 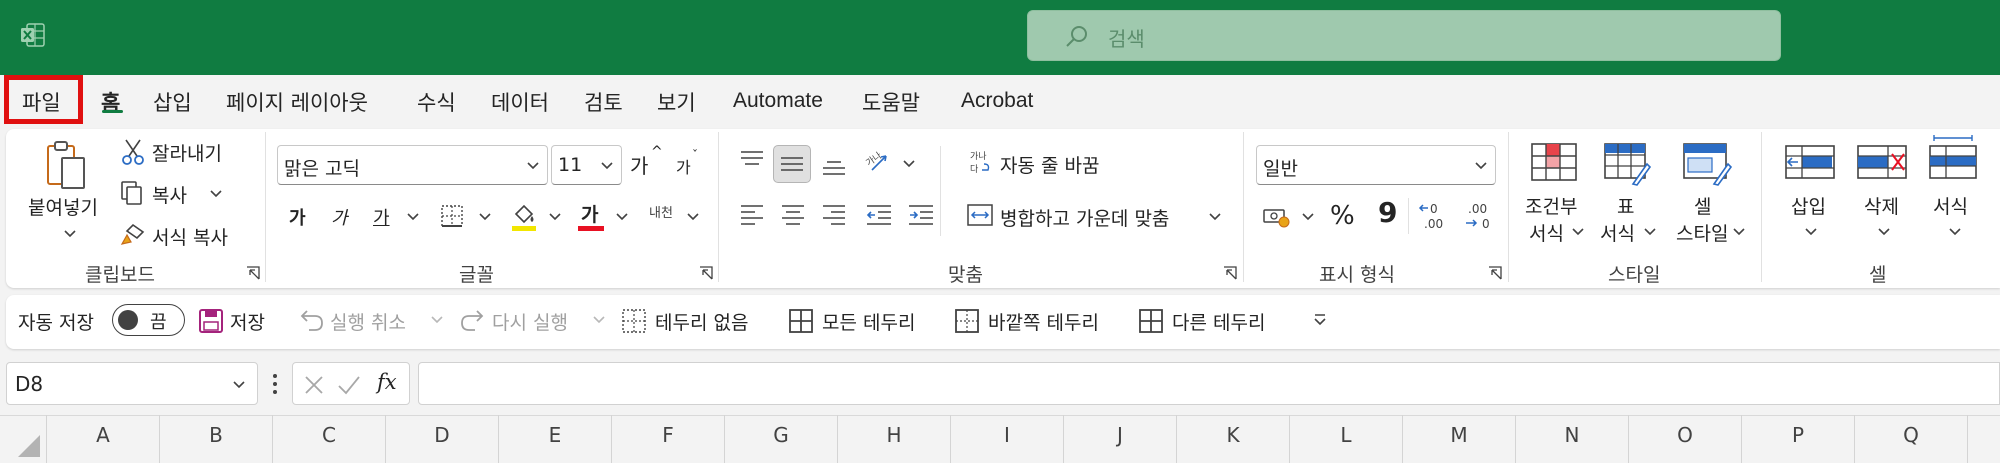 What do you see at coordinates (520, 102) in the screenshot?
I see `tab-data: 데이터` at bounding box center [520, 102].